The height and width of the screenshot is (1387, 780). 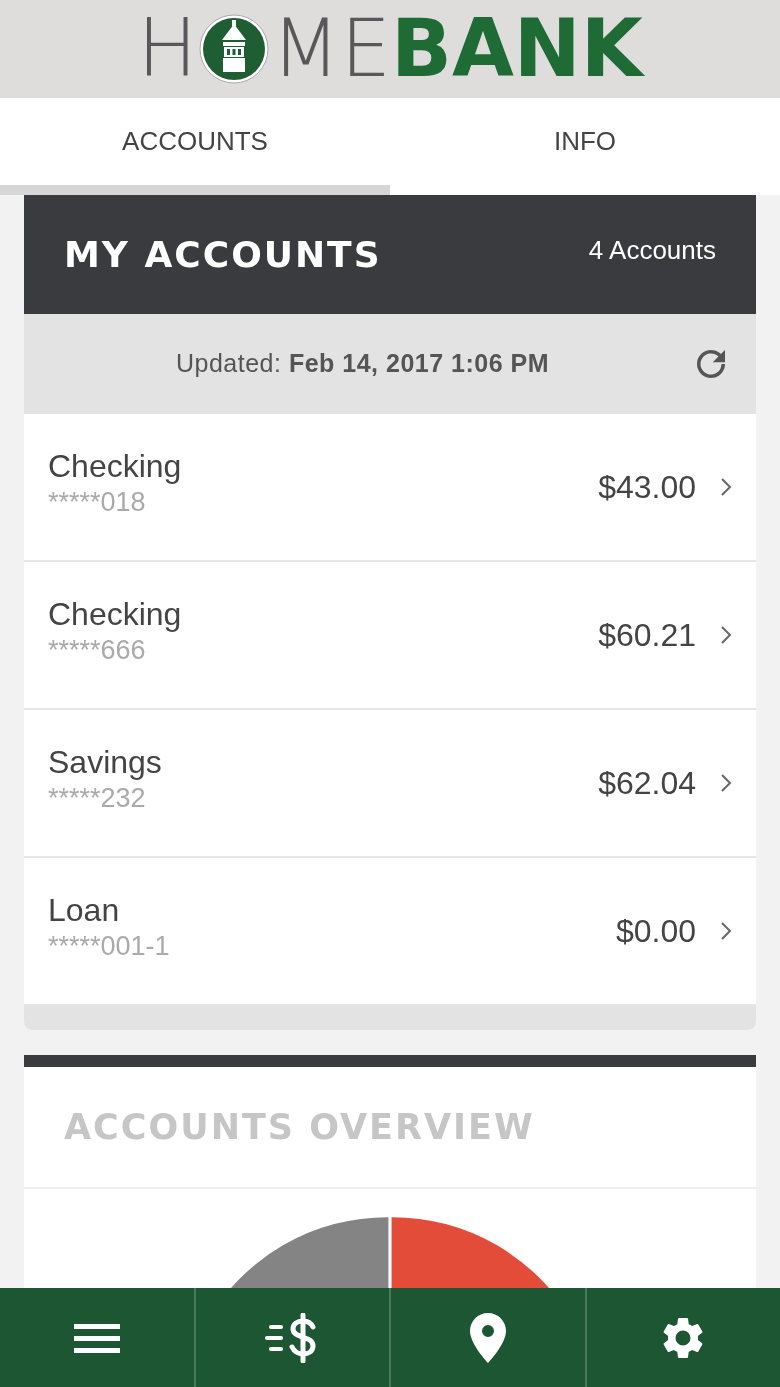 What do you see at coordinates (105, 763) in the screenshot?
I see `account-name: Savings` at bounding box center [105, 763].